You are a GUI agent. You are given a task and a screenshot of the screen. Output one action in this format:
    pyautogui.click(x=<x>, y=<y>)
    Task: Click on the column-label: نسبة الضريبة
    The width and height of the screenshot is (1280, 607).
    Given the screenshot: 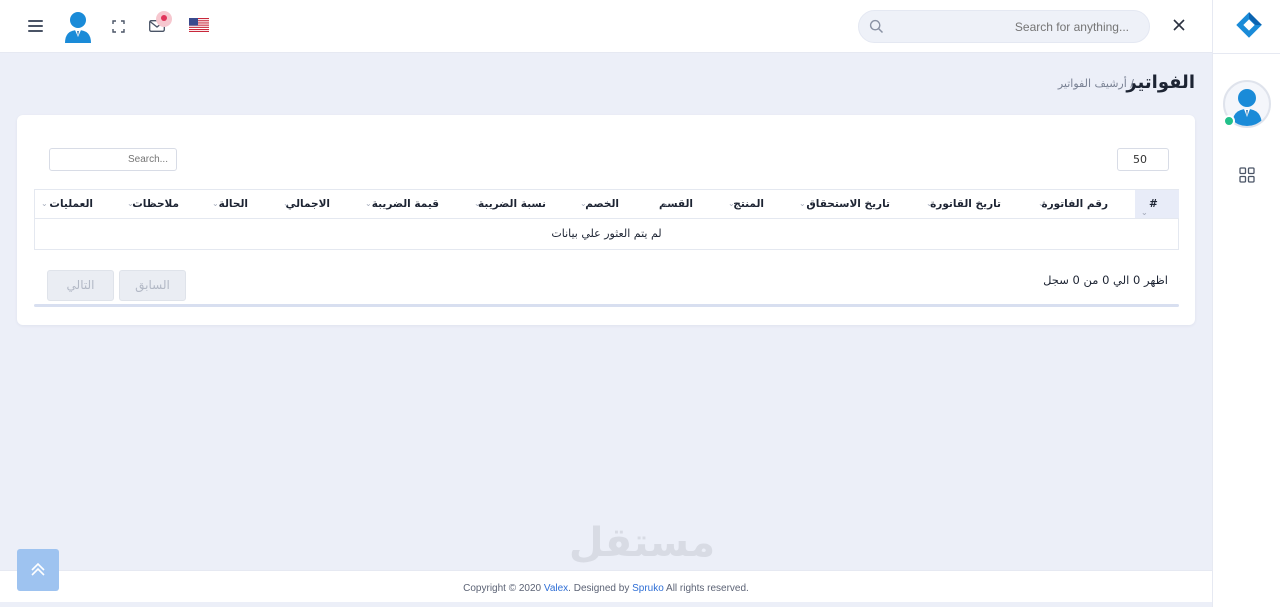 What is the action you would take?
    pyautogui.click(x=512, y=204)
    